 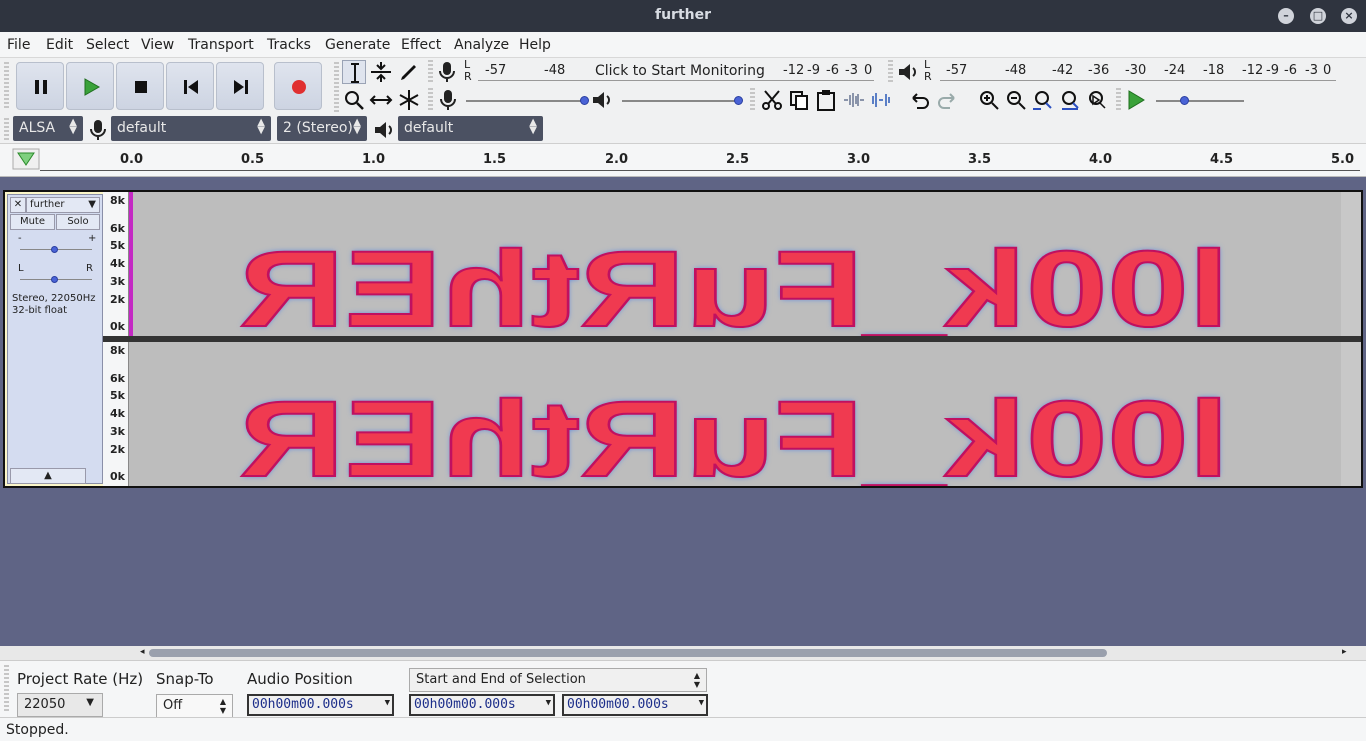 I want to click on fit-selection-button, so click(x=1043, y=100).